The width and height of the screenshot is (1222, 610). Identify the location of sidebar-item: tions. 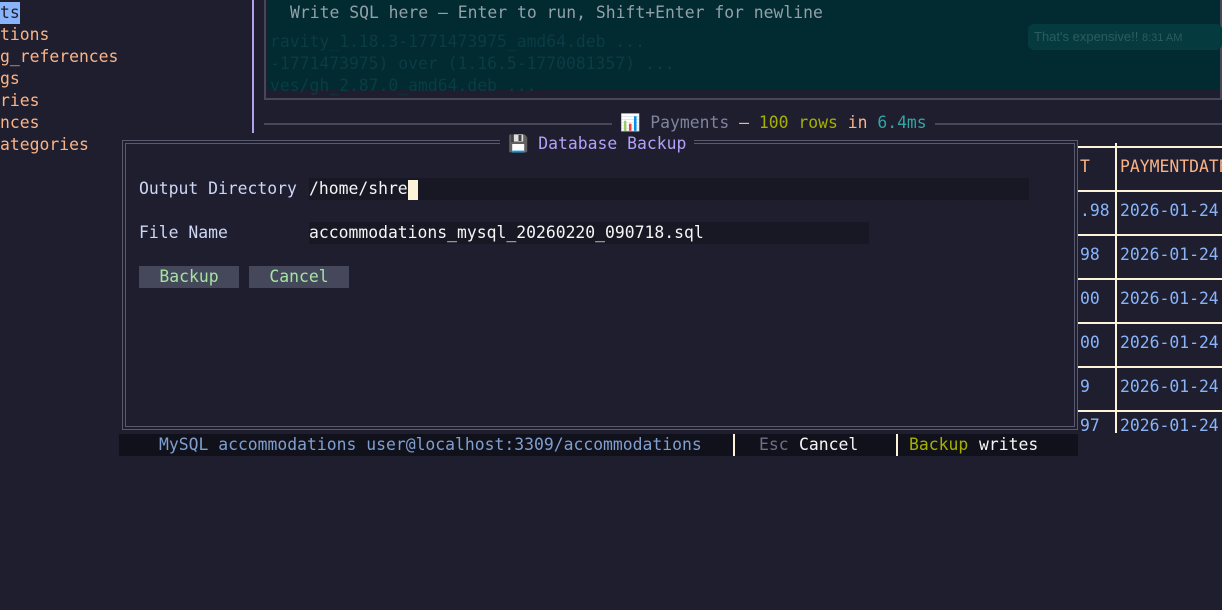
(24, 35).